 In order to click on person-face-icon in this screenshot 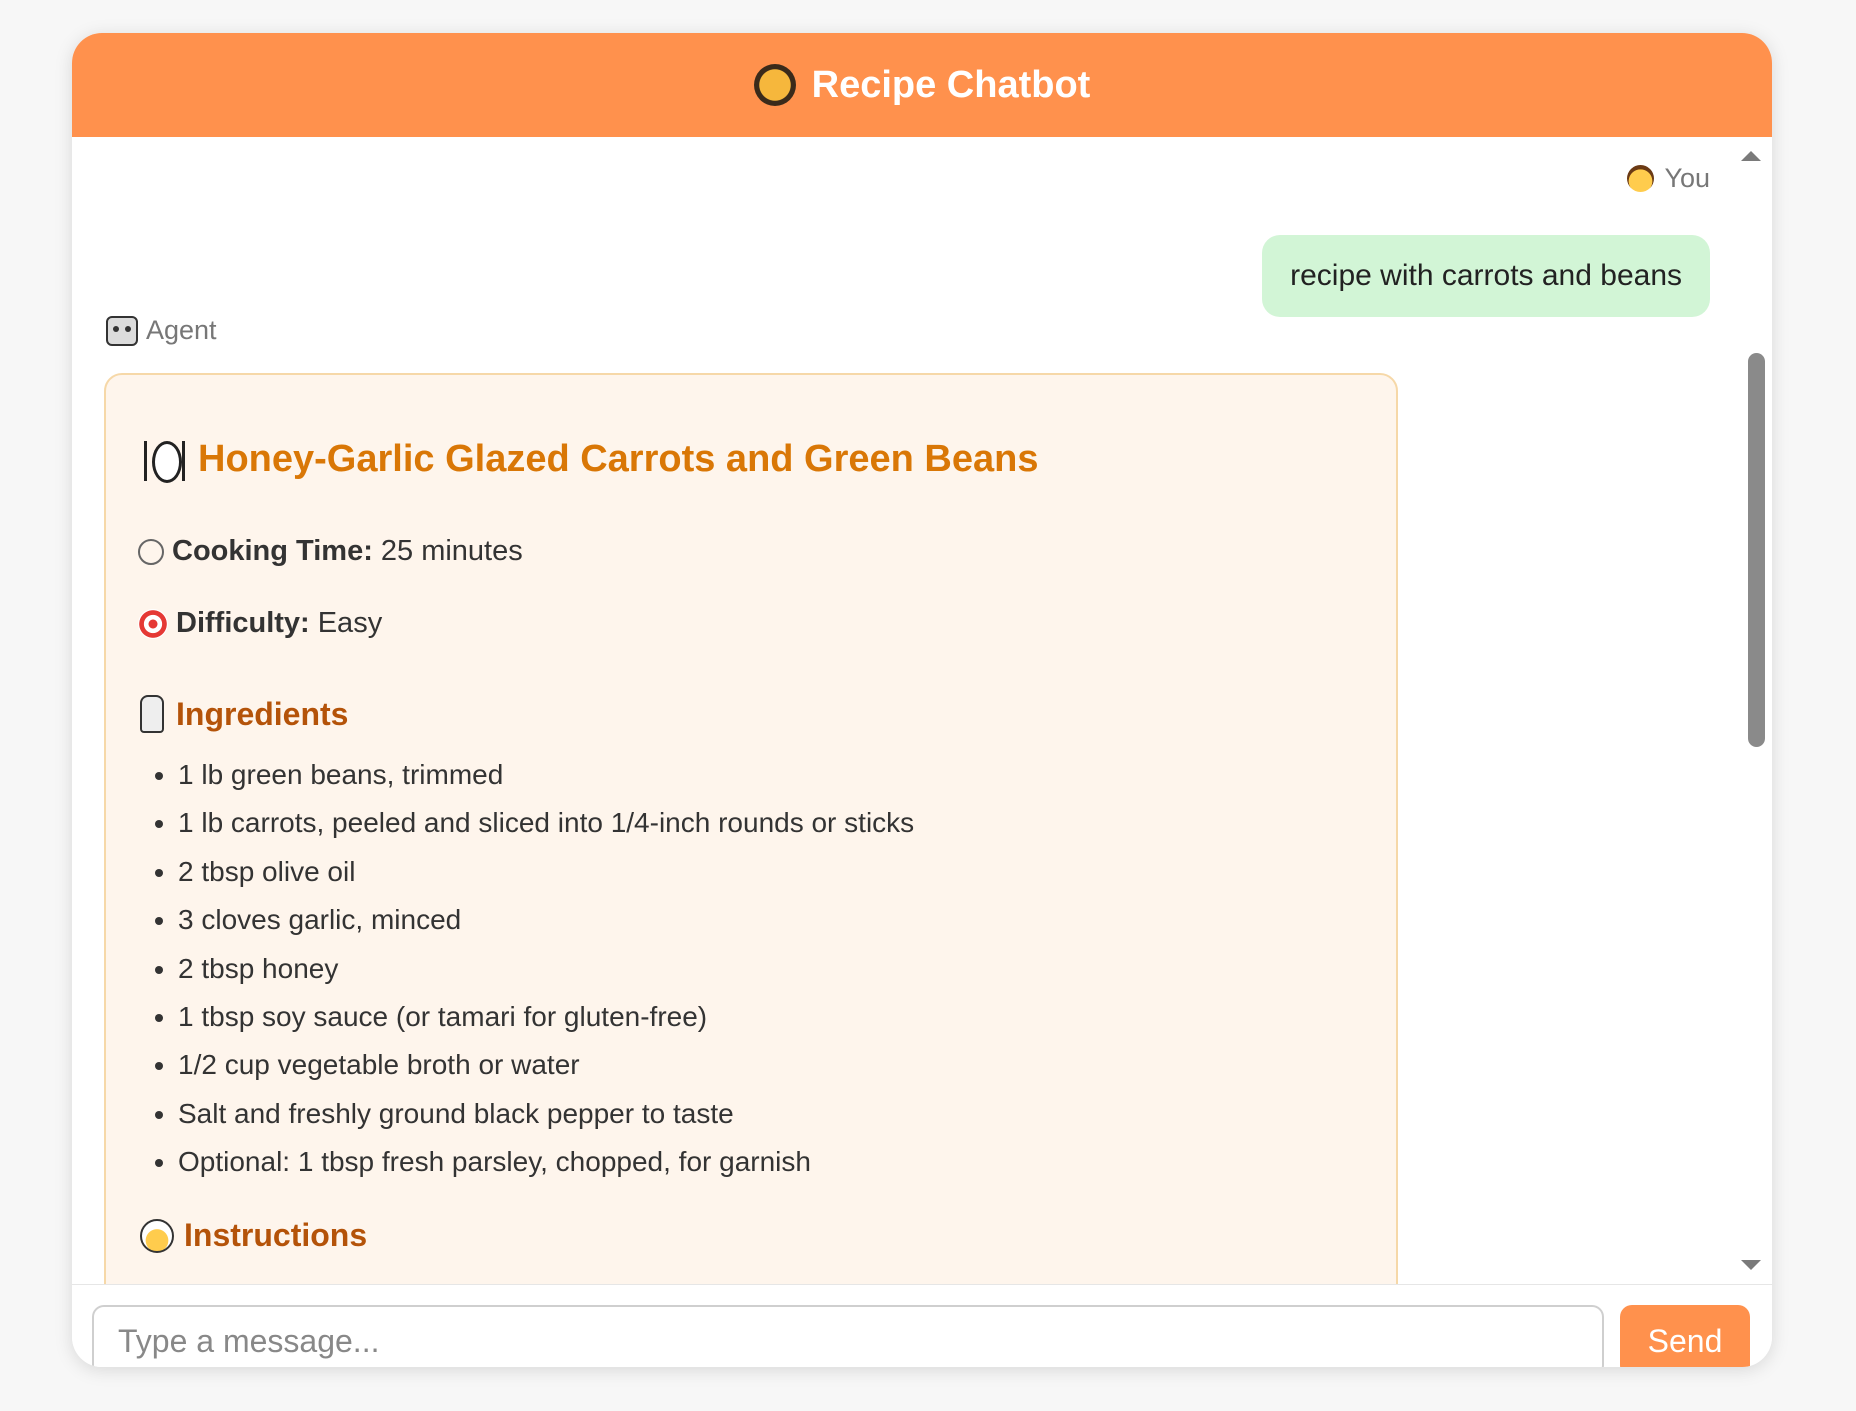, I will do `click(1641, 178)`.